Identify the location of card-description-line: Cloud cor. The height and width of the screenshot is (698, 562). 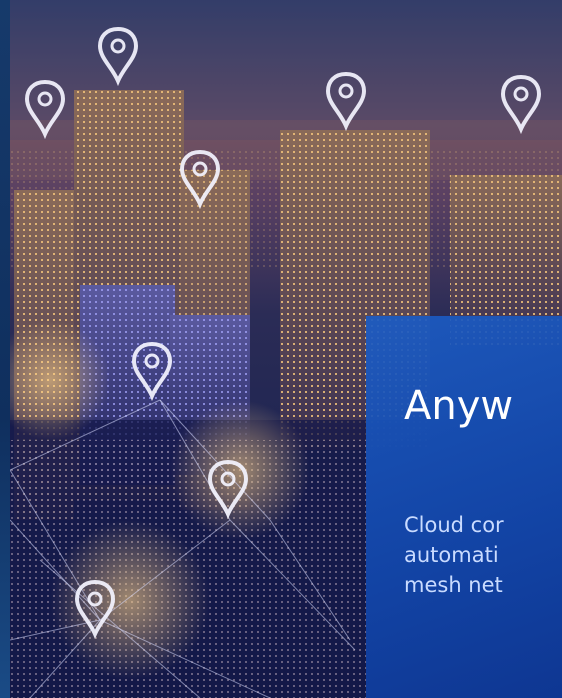
(454, 525).